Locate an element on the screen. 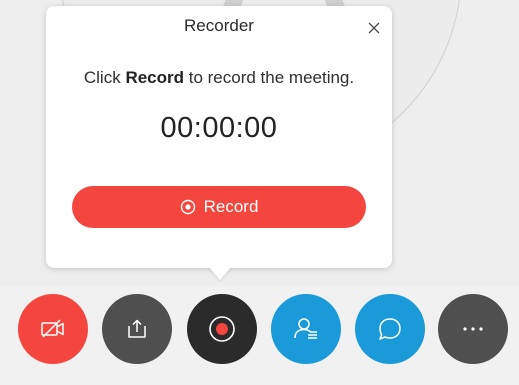  more-options-button is located at coordinates (473, 329).